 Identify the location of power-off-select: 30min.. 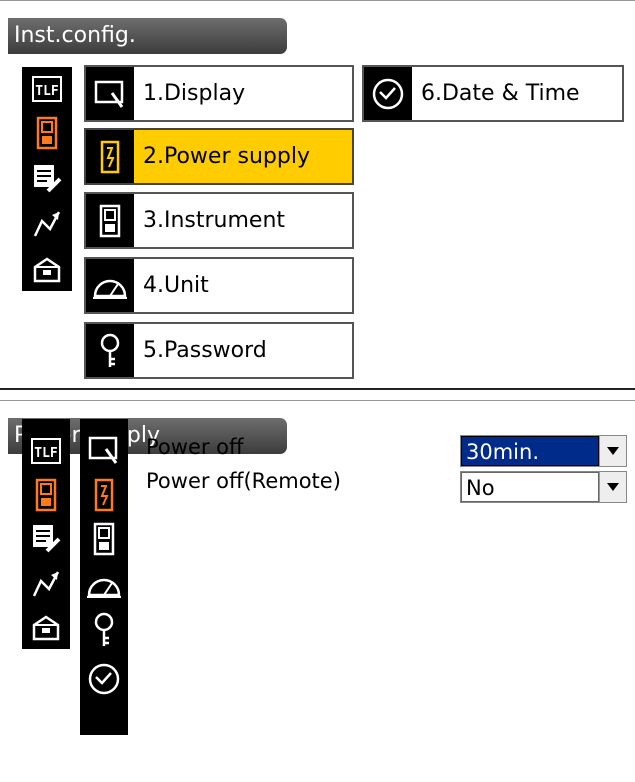
(543, 451).